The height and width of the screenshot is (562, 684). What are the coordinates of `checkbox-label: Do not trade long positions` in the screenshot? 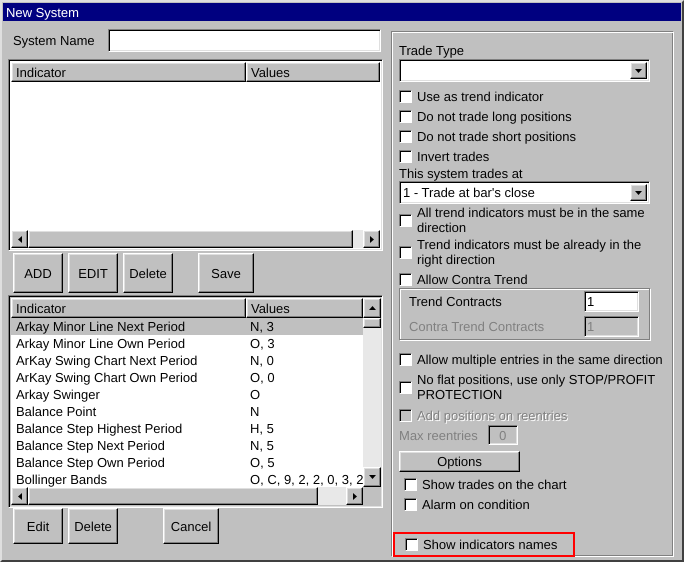 It's located at (494, 116).